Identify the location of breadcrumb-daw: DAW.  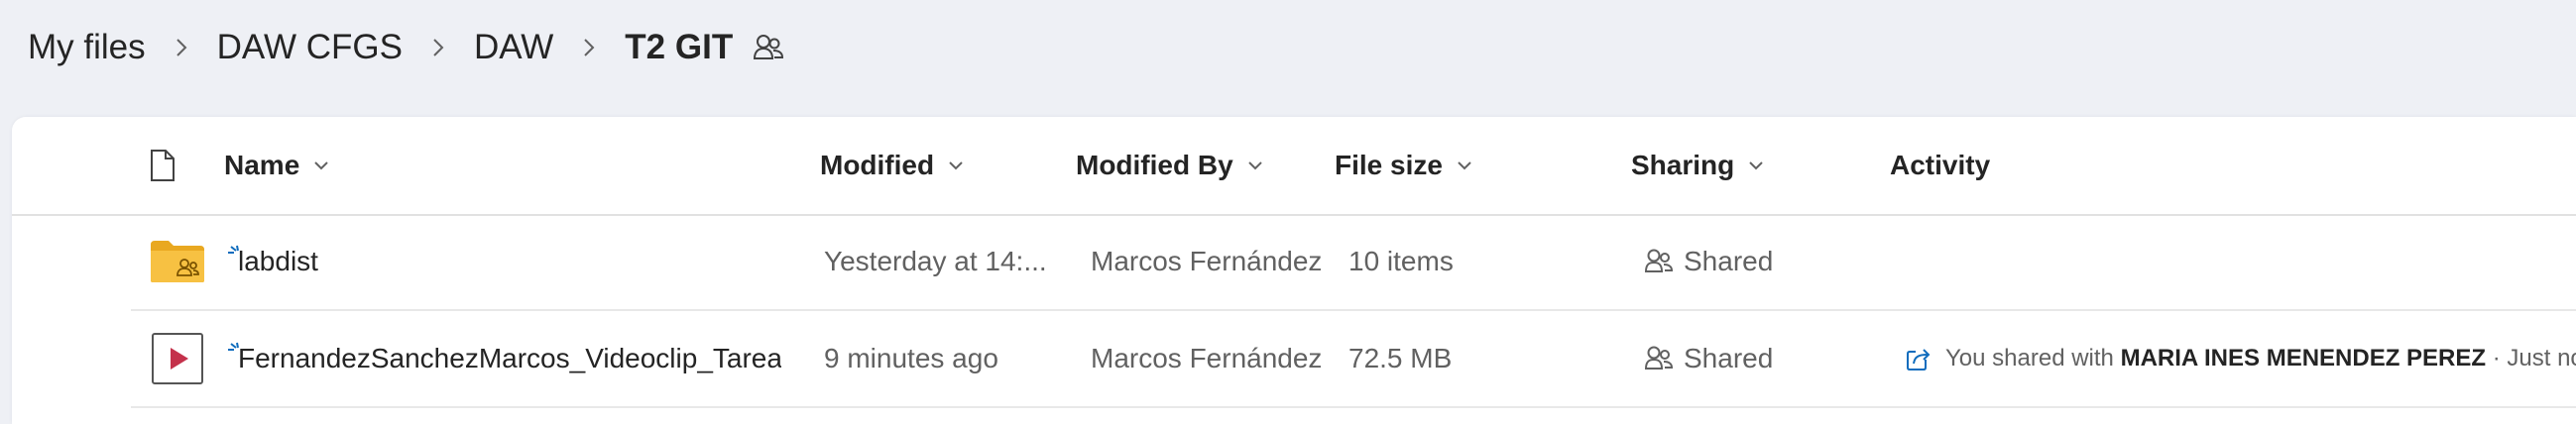
(513, 47).